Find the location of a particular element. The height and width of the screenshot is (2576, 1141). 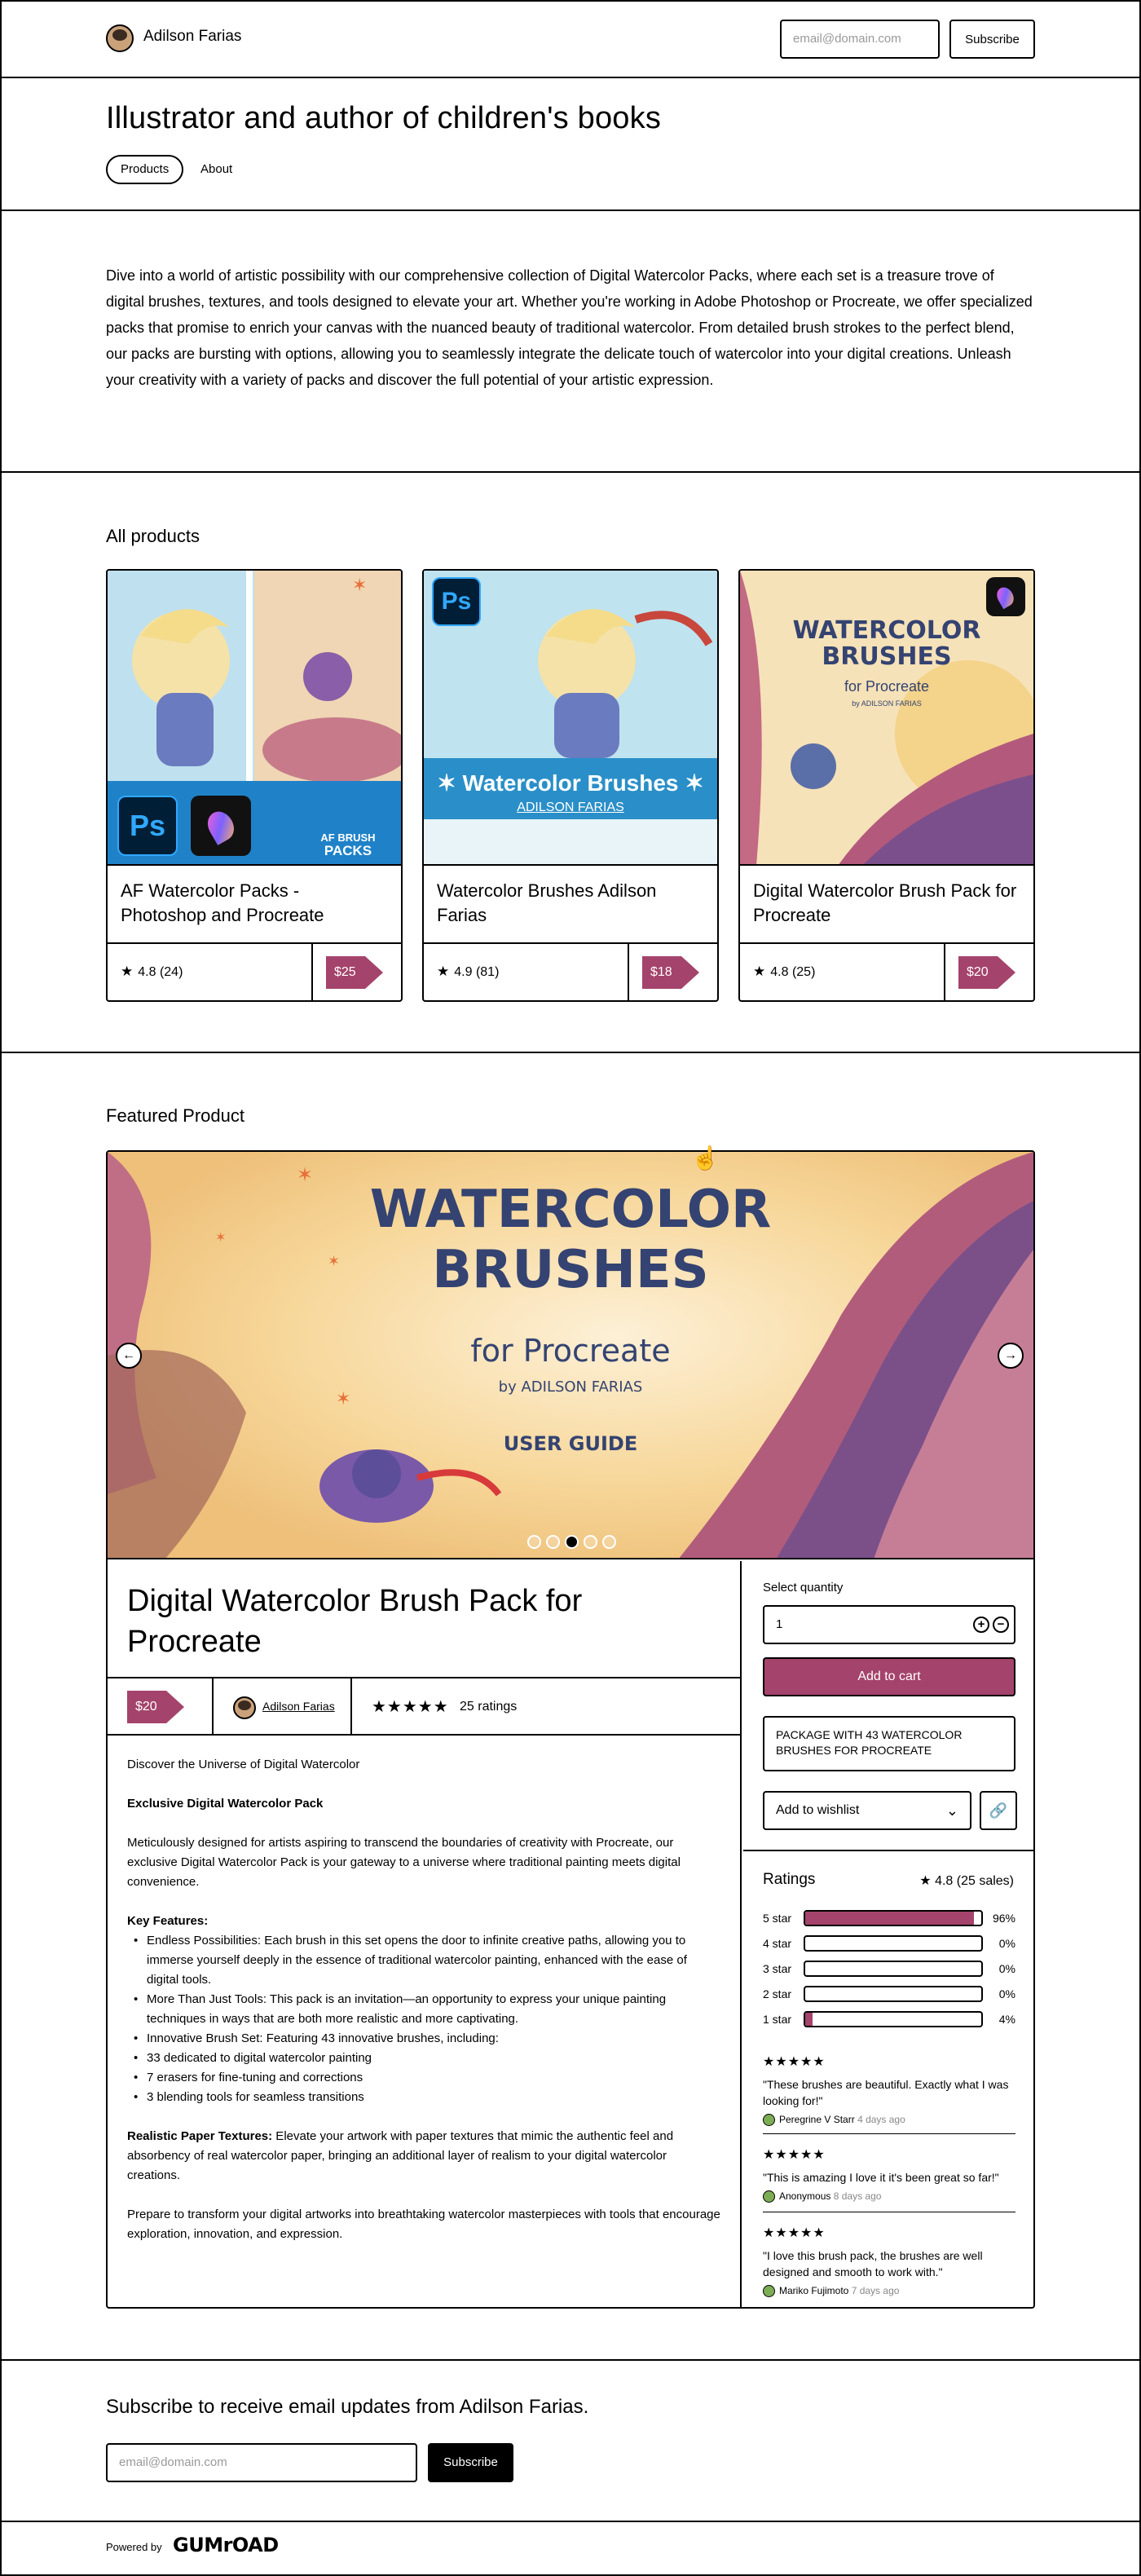

tab-about: About is located at coordinates (216, 169).